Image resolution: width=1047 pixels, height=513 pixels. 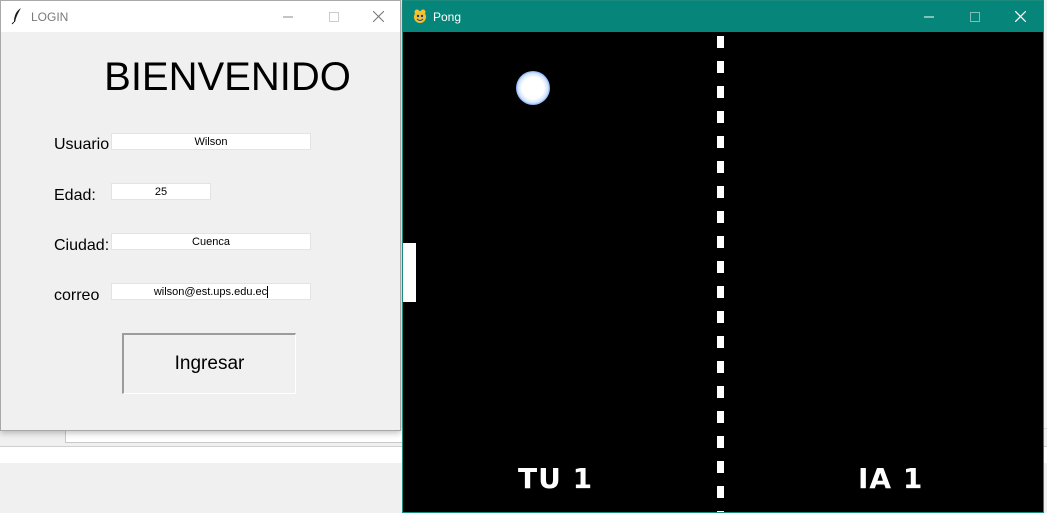 What do you see at coordinates (723, 16) in the screenshot?
I see `pong-titlebar: Pong` at bounding box center [723, 16].